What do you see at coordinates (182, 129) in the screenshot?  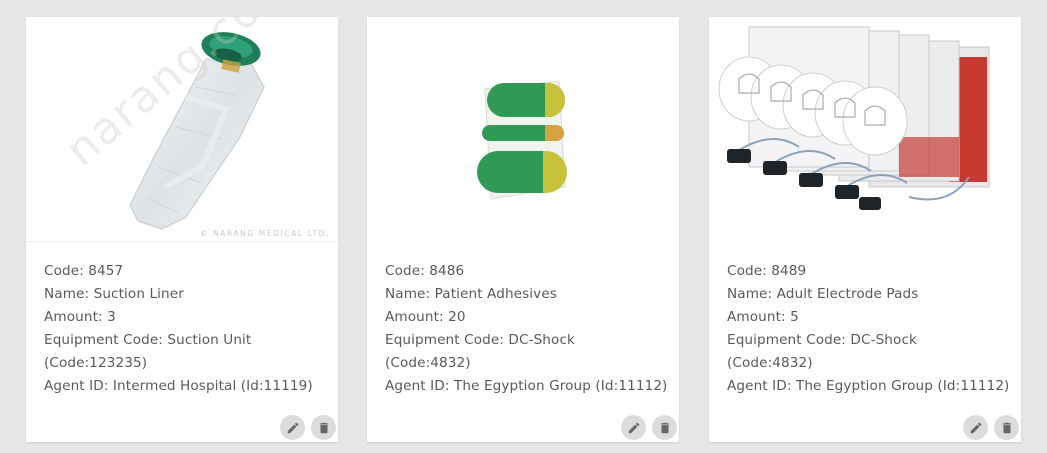 I see `suction-liner-image: narang.com © NARANG MEDICAL LTD.` at bounding box center [182, 129].